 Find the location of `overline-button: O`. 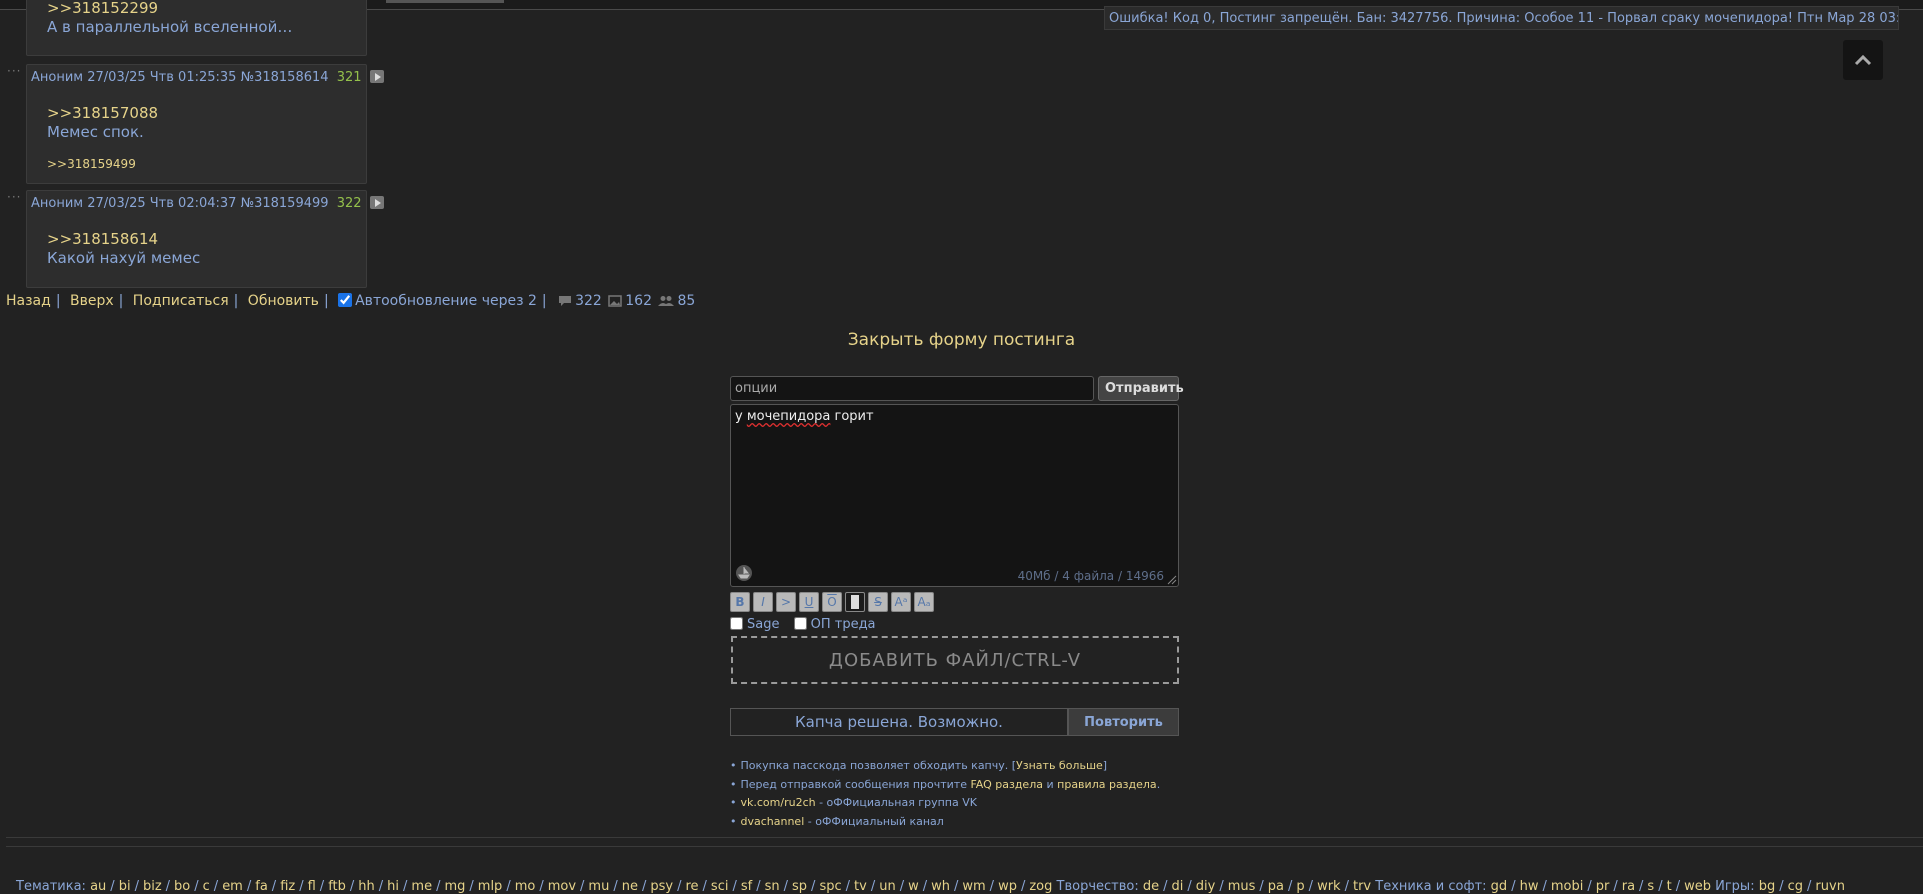

overline-button: O is located at coordinates (832, 602).